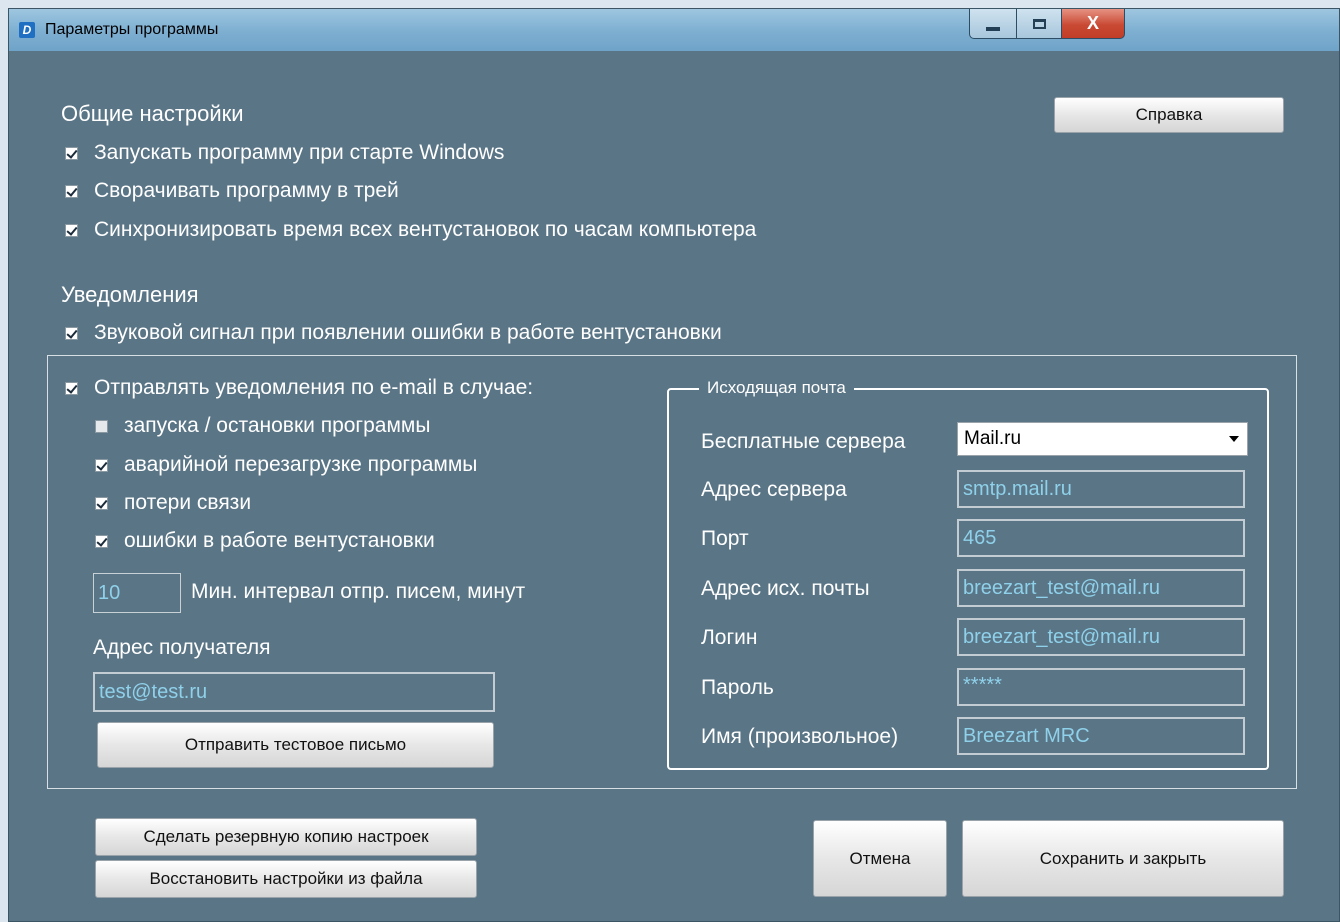  Describe the element at coordinates (1169, 115) in the screenshot. I see `help-button: Справка` at that location.